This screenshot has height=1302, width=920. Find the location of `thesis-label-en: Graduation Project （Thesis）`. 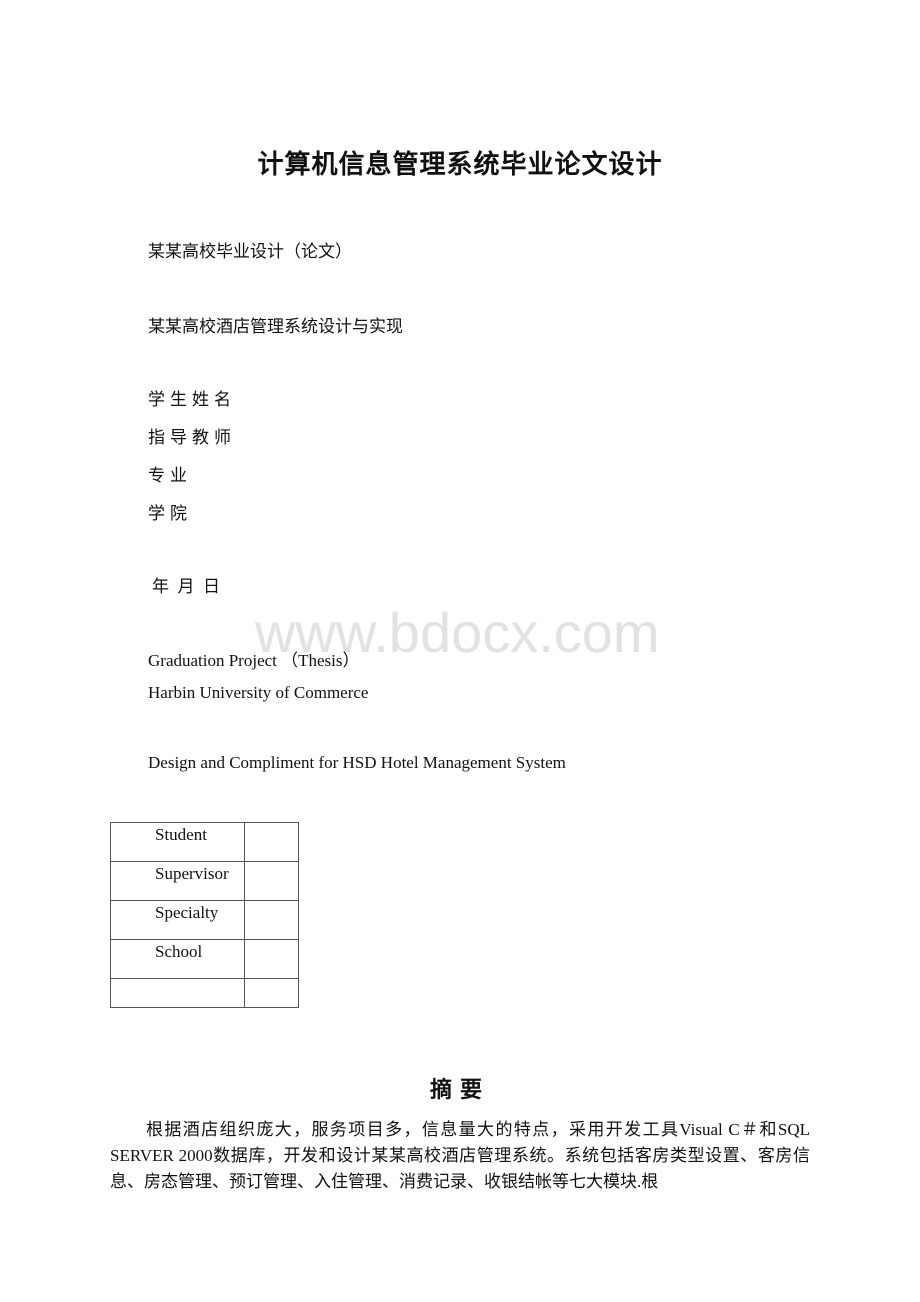

thesis-label-en: Graduation Project （Thesis） is located at coordinates (254, 660).